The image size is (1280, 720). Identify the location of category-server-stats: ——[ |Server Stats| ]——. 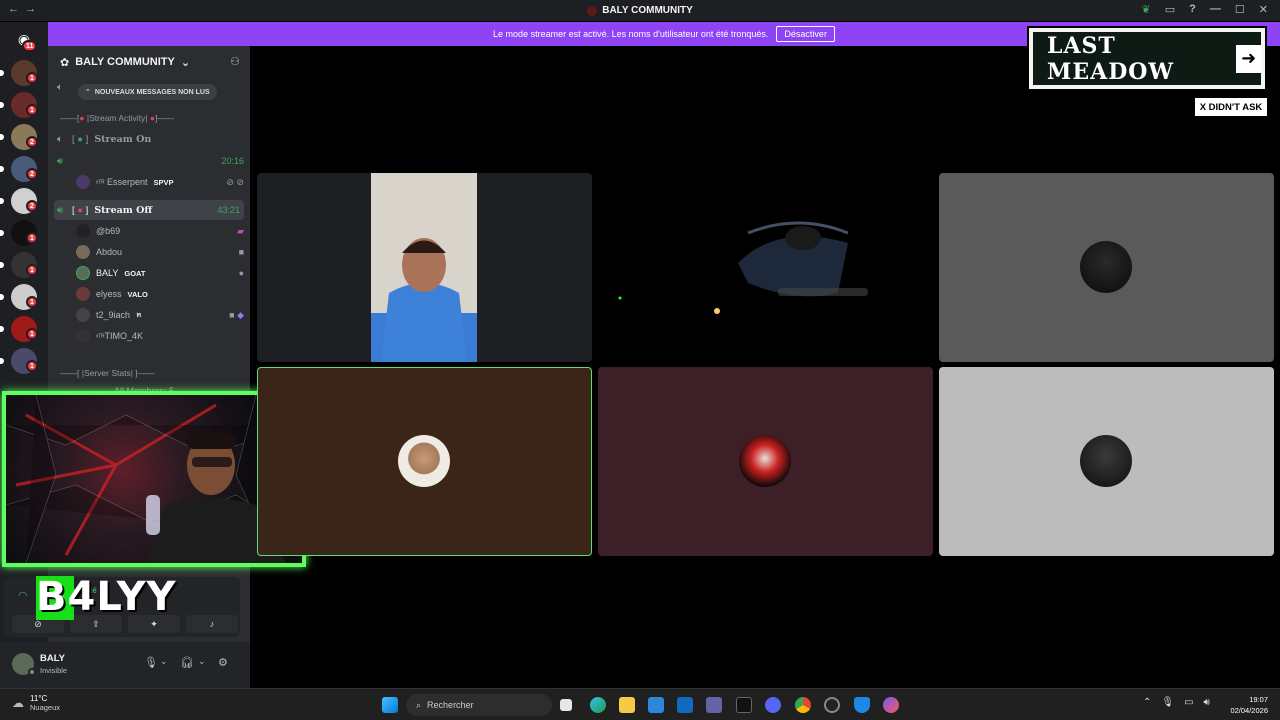
(107, 373).